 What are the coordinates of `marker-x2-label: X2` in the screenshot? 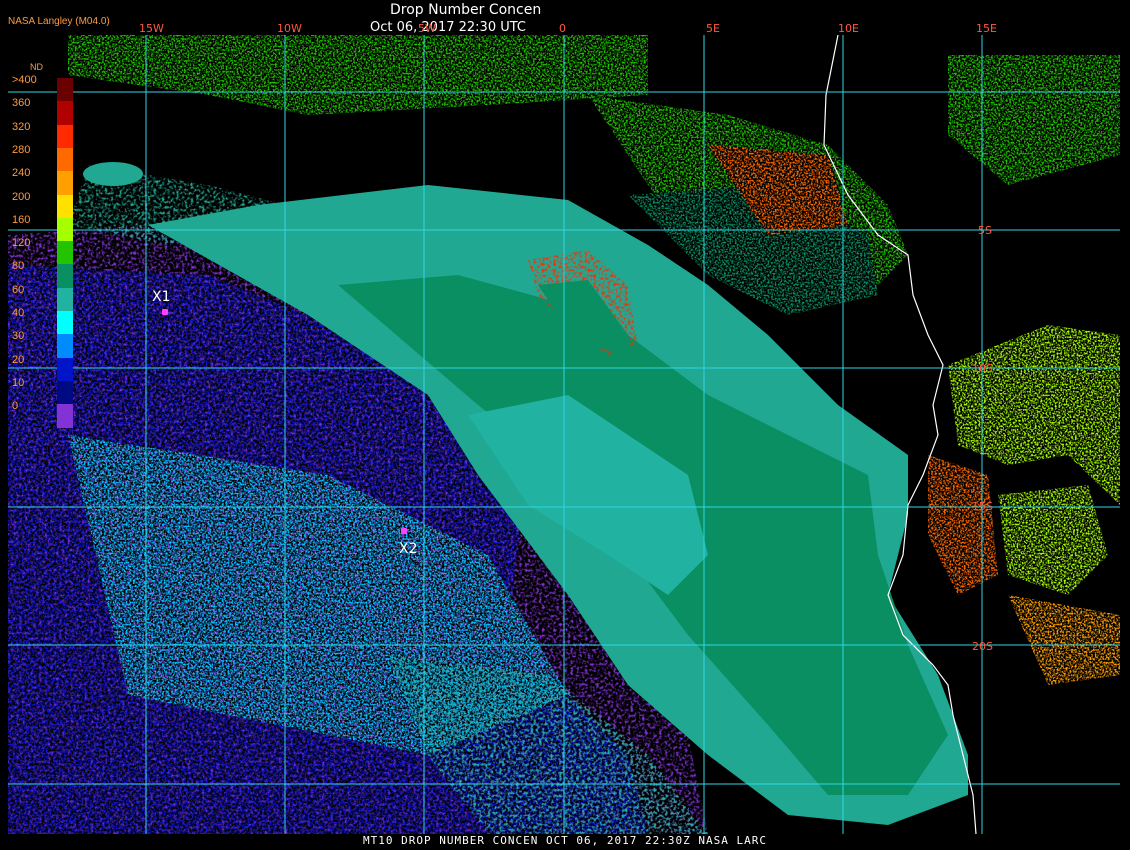 It's located at (408, 549).